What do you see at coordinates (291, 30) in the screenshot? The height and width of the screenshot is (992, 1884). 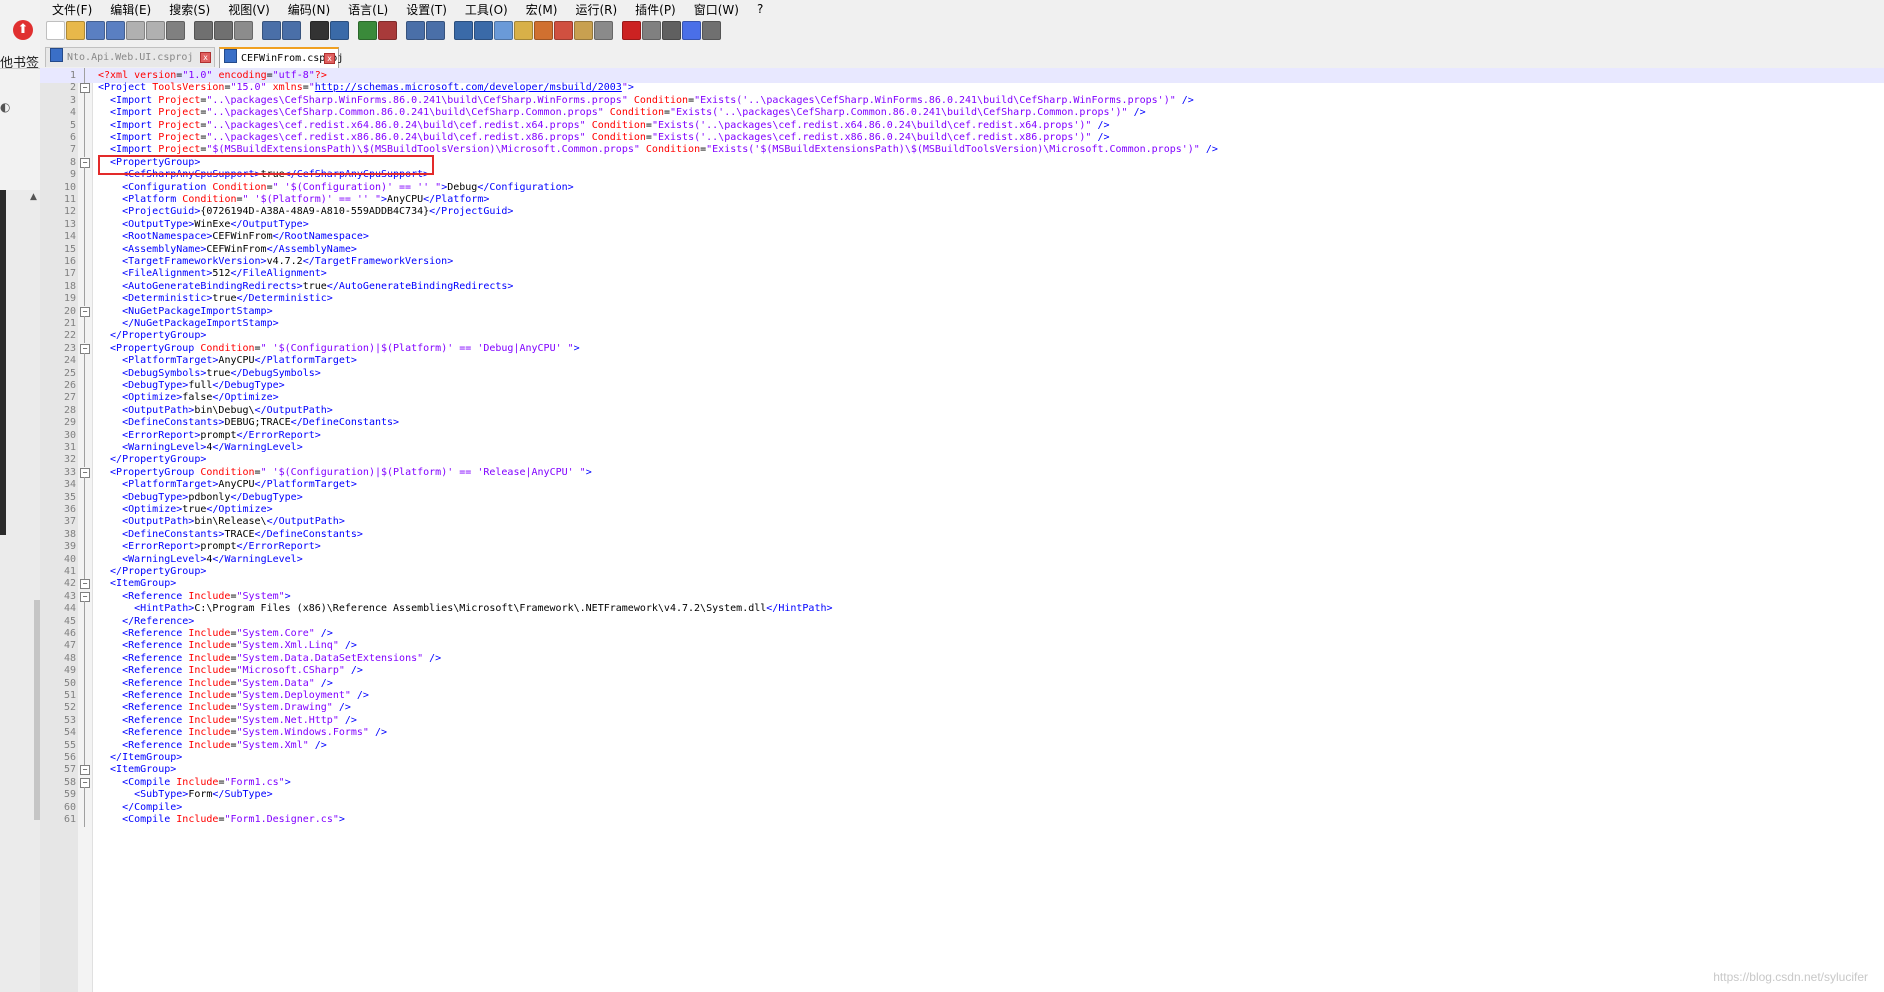 I see `redo-icon` at bounding box center [291, 30].